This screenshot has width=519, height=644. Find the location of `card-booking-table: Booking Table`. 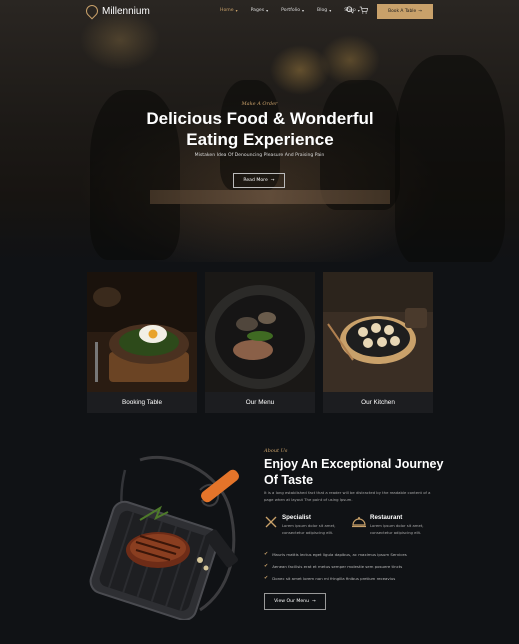

card-booking-table: Booking Table is located at coordinates (142, 342).